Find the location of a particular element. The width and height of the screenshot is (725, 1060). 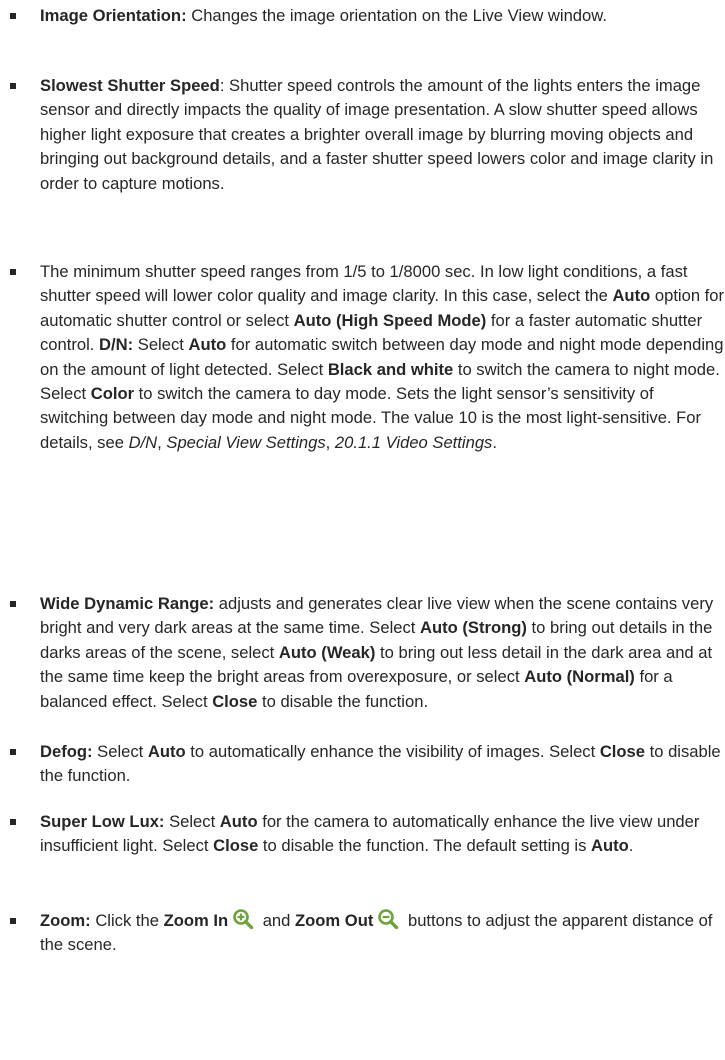

bold-text: Zoom In is located at coordinates (196, 920).